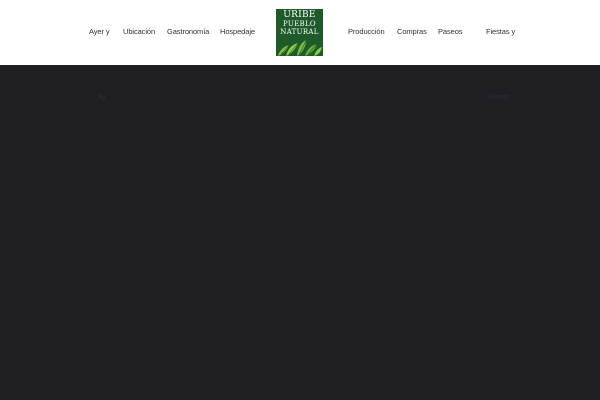 The height and width of the screenshot is (400, 600). Describe the element at coordinates (99, 32) in the screenshot. I see `nav-item-ayer: Ayer y` at that location.